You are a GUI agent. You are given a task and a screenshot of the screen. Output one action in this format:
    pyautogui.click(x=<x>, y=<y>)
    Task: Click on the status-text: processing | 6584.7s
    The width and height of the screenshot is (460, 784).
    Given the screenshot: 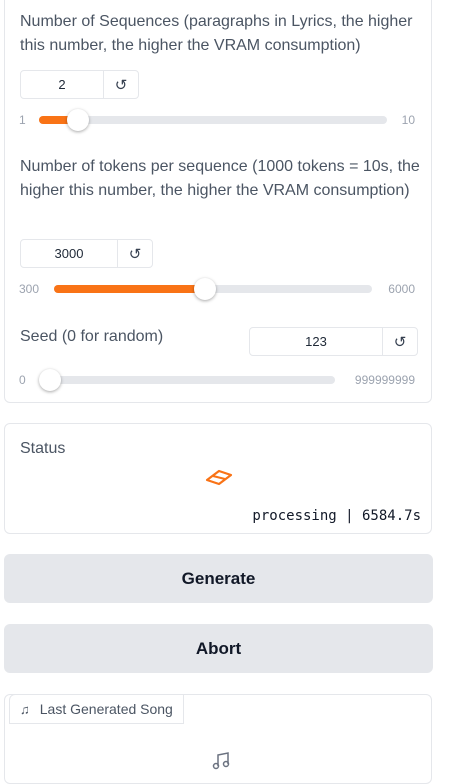 What is the action you would take?
    pyautogui.click(x=336, y=516)
    